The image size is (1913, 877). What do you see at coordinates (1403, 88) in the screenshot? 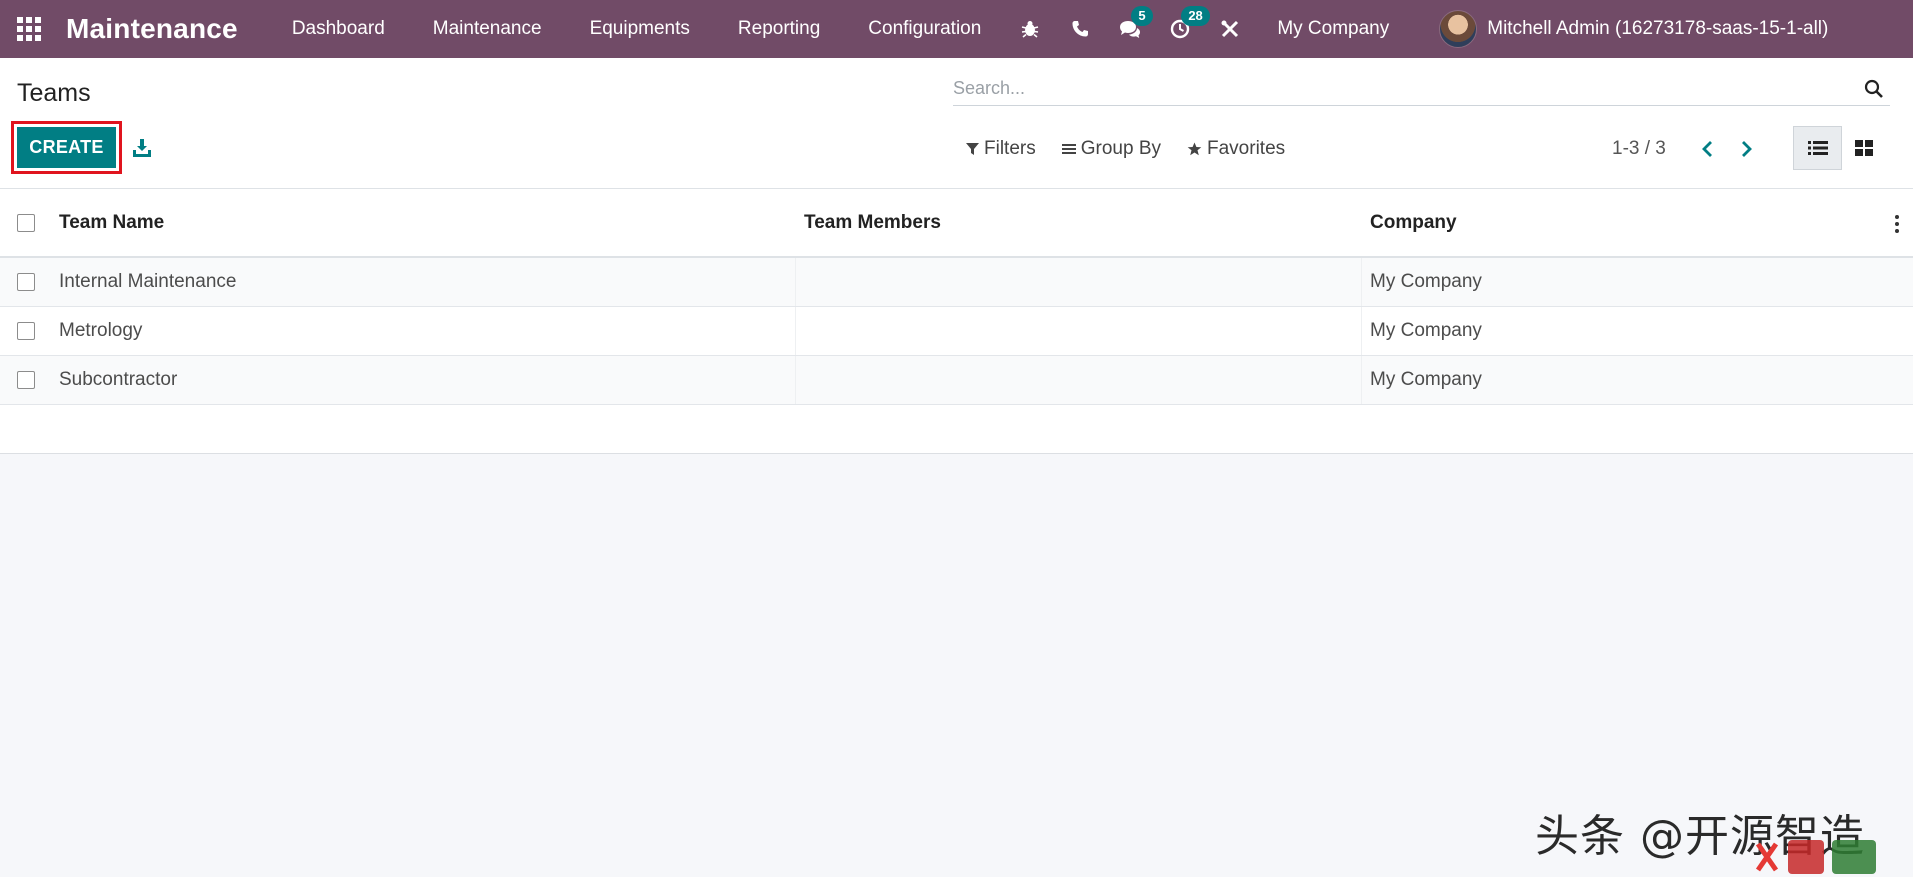
I see `search-input` at bounding box center [1403, 88].